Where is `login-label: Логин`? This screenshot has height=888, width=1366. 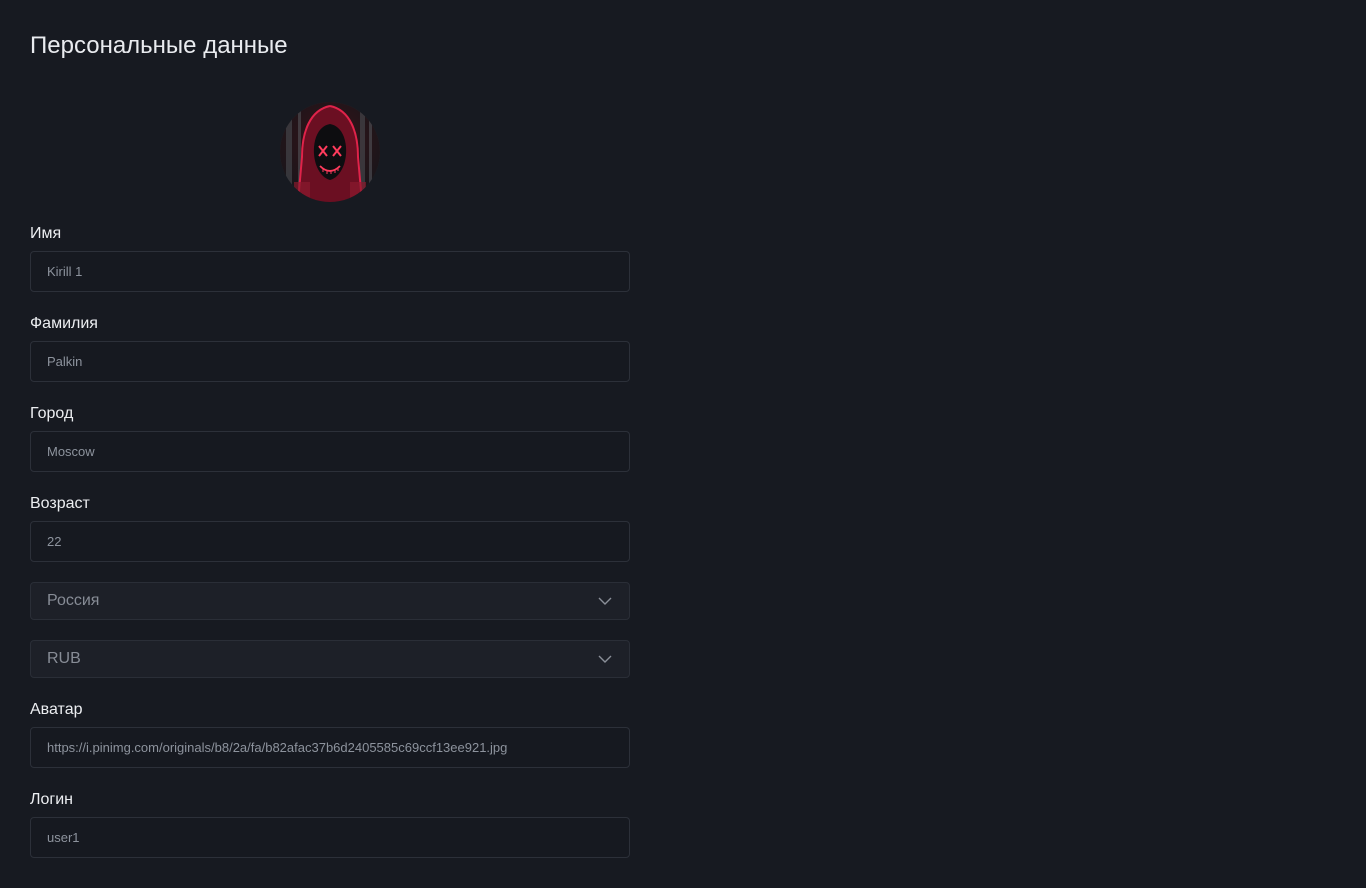
login-label: Логин is located at coordinates (52, 799).